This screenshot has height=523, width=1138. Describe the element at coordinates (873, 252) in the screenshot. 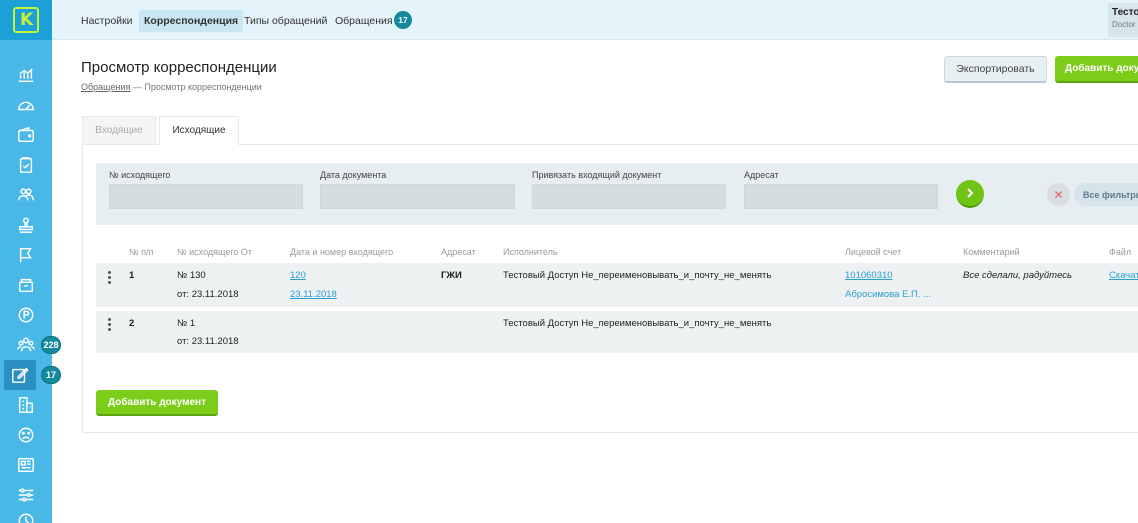

I see `col-account: Лицевой счет` at that location.